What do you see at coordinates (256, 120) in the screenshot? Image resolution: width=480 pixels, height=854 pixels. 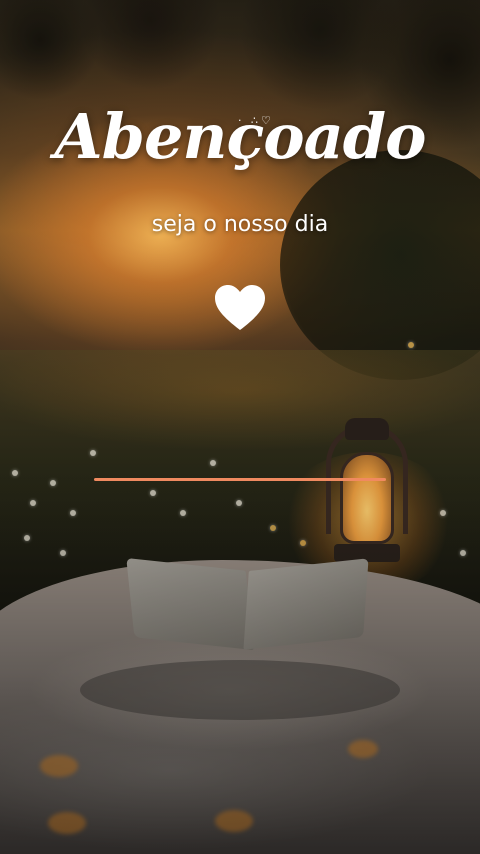 I see `sparkle-decoration: · ∴♡` at bounding box center [256, 120].